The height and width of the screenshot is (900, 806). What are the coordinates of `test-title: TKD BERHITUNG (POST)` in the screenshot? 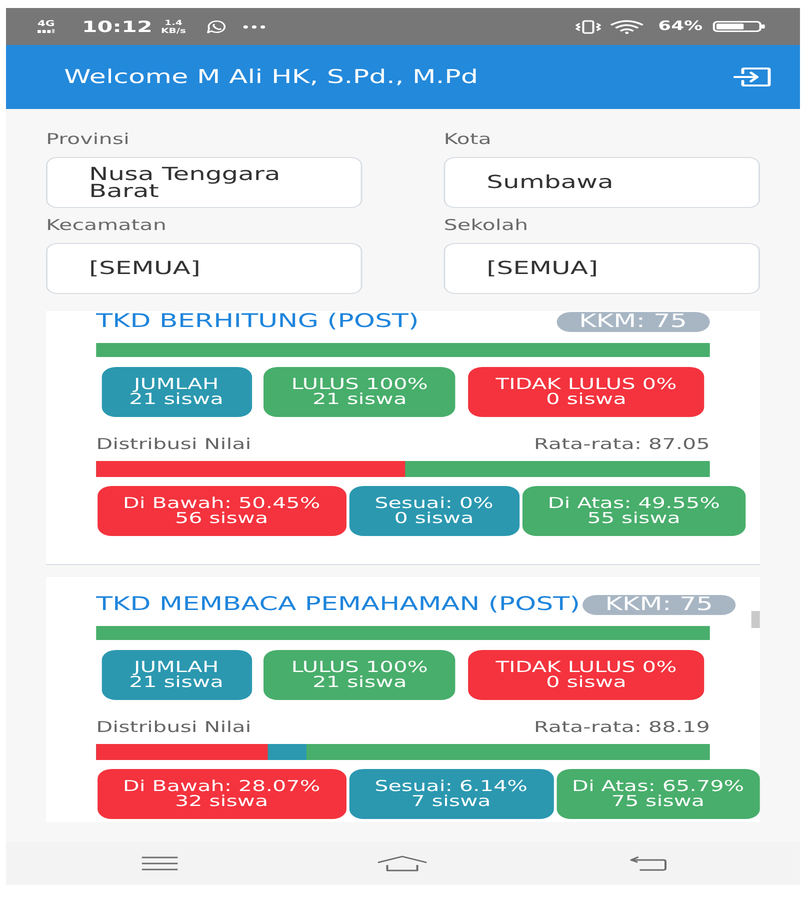 It's located at (257, 322).